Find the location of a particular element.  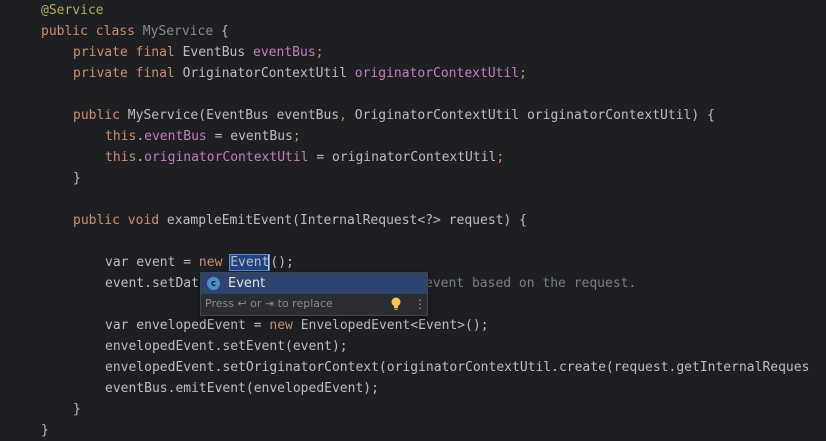

comment-text: event based on the request. is located at coordinates (531, 283).